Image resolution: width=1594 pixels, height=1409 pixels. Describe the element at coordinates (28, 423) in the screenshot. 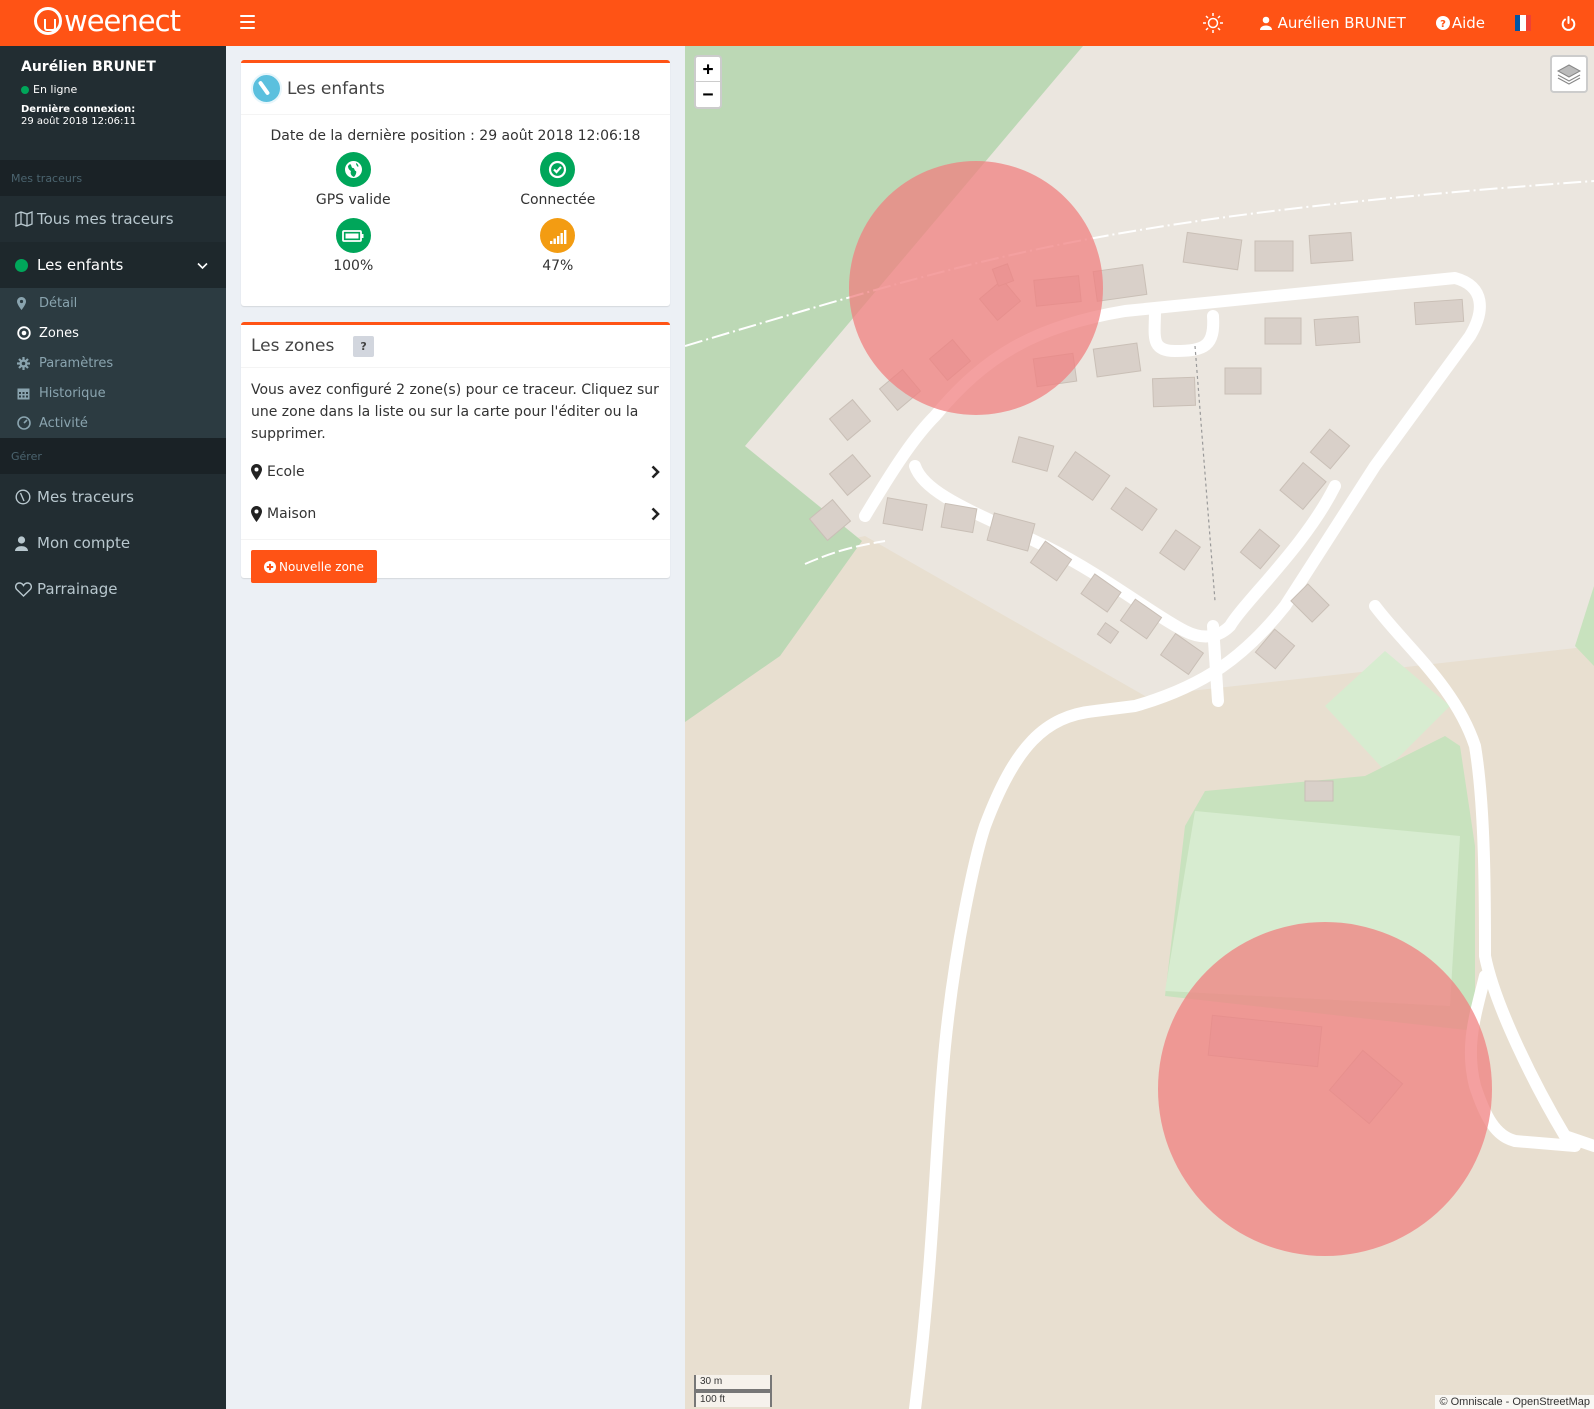

I see `dashboard-icon` at that location.